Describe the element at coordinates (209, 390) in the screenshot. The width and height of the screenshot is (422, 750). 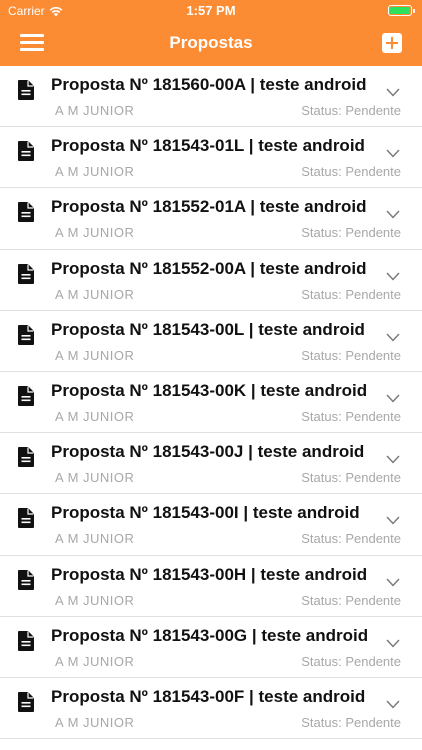
I see `proposal-title: Proposta Nº 181543-00K | teste android` at that location.